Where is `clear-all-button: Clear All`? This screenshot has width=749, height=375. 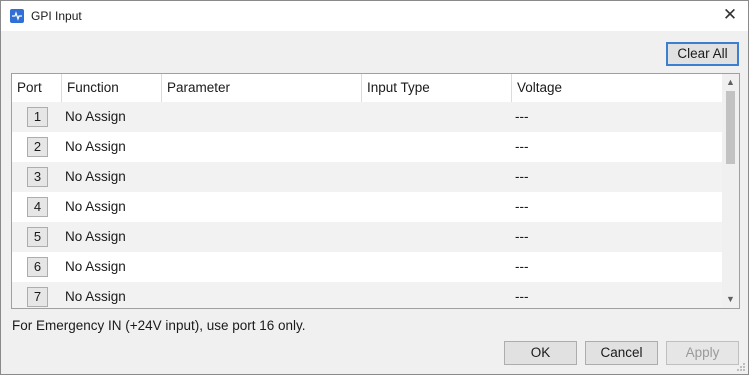 clear-all-button: Clear All is located at coordinates (702, 54).